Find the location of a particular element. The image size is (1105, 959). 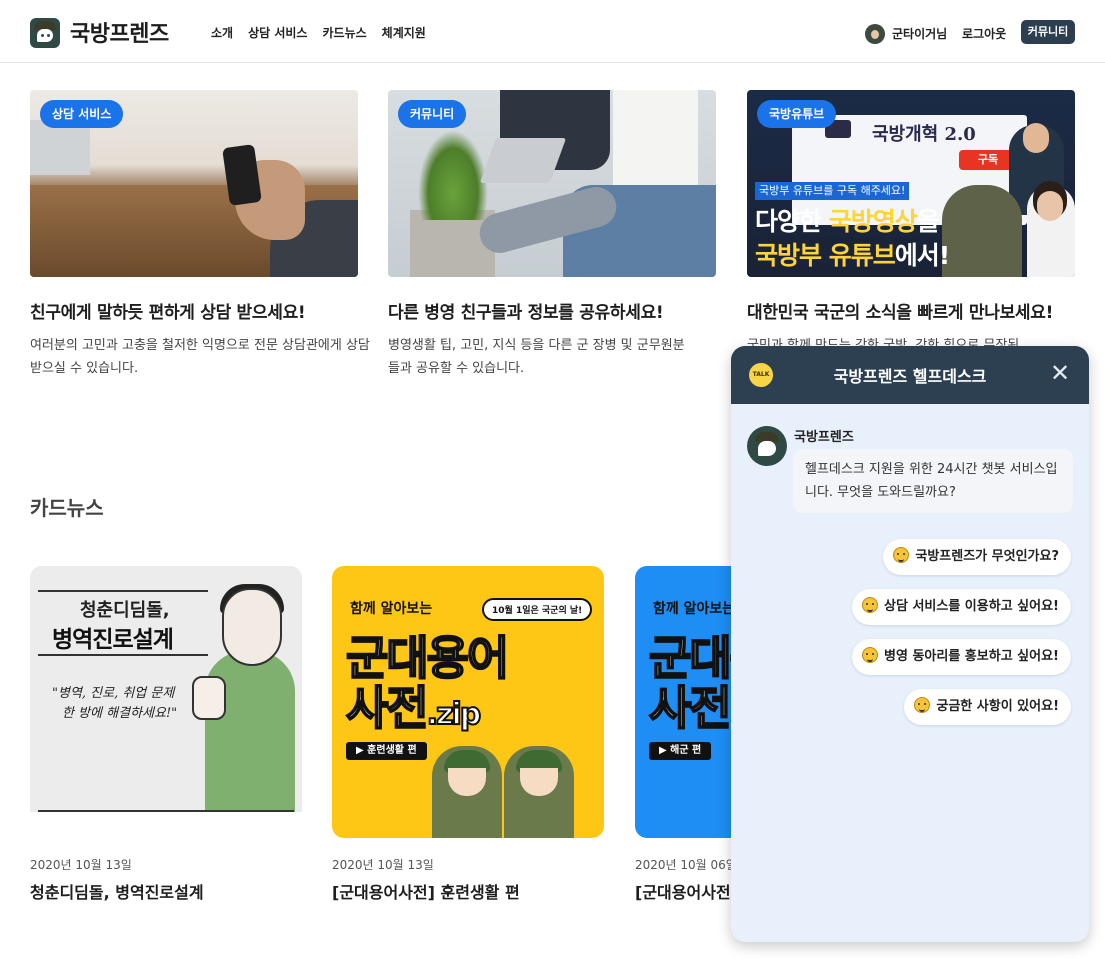

feature-title: 다른 병영 친구들과 정보를 공유하세요! is located at coordinates (526, 310).